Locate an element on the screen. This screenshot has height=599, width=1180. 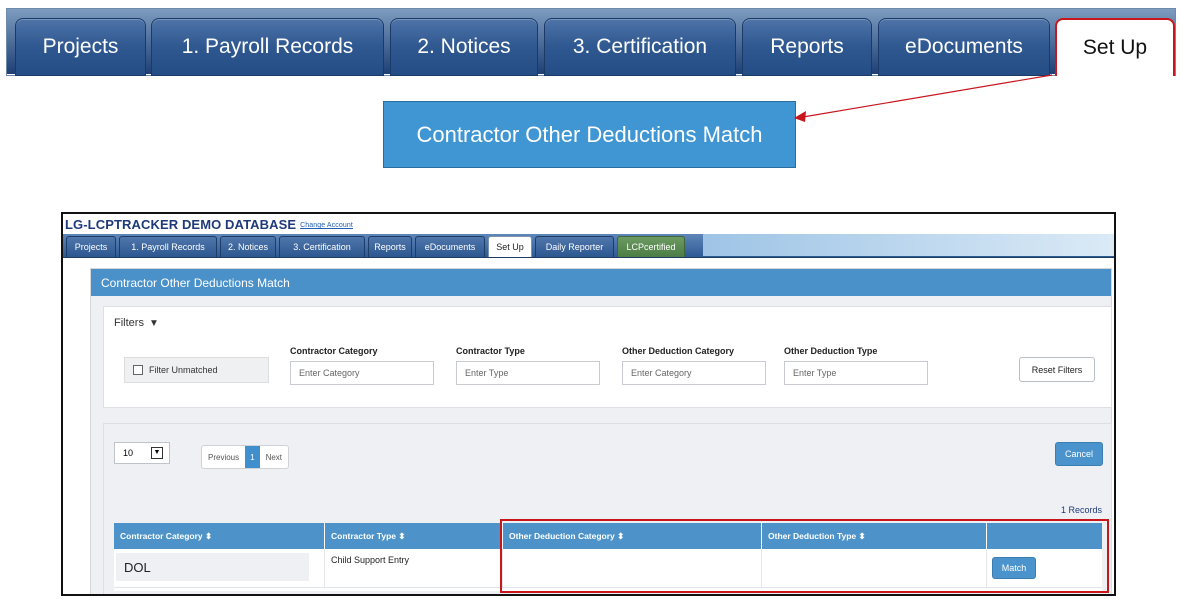
other-deduction-category-input: Enter Category is located at coordinates (694, 373).